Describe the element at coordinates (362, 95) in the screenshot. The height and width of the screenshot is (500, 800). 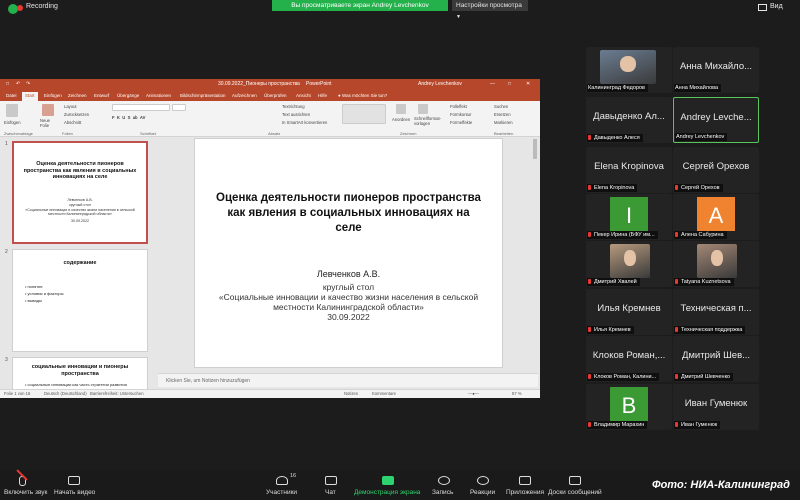
I see `tell-me-search: ● Was möchten Sie tun?` at that location.